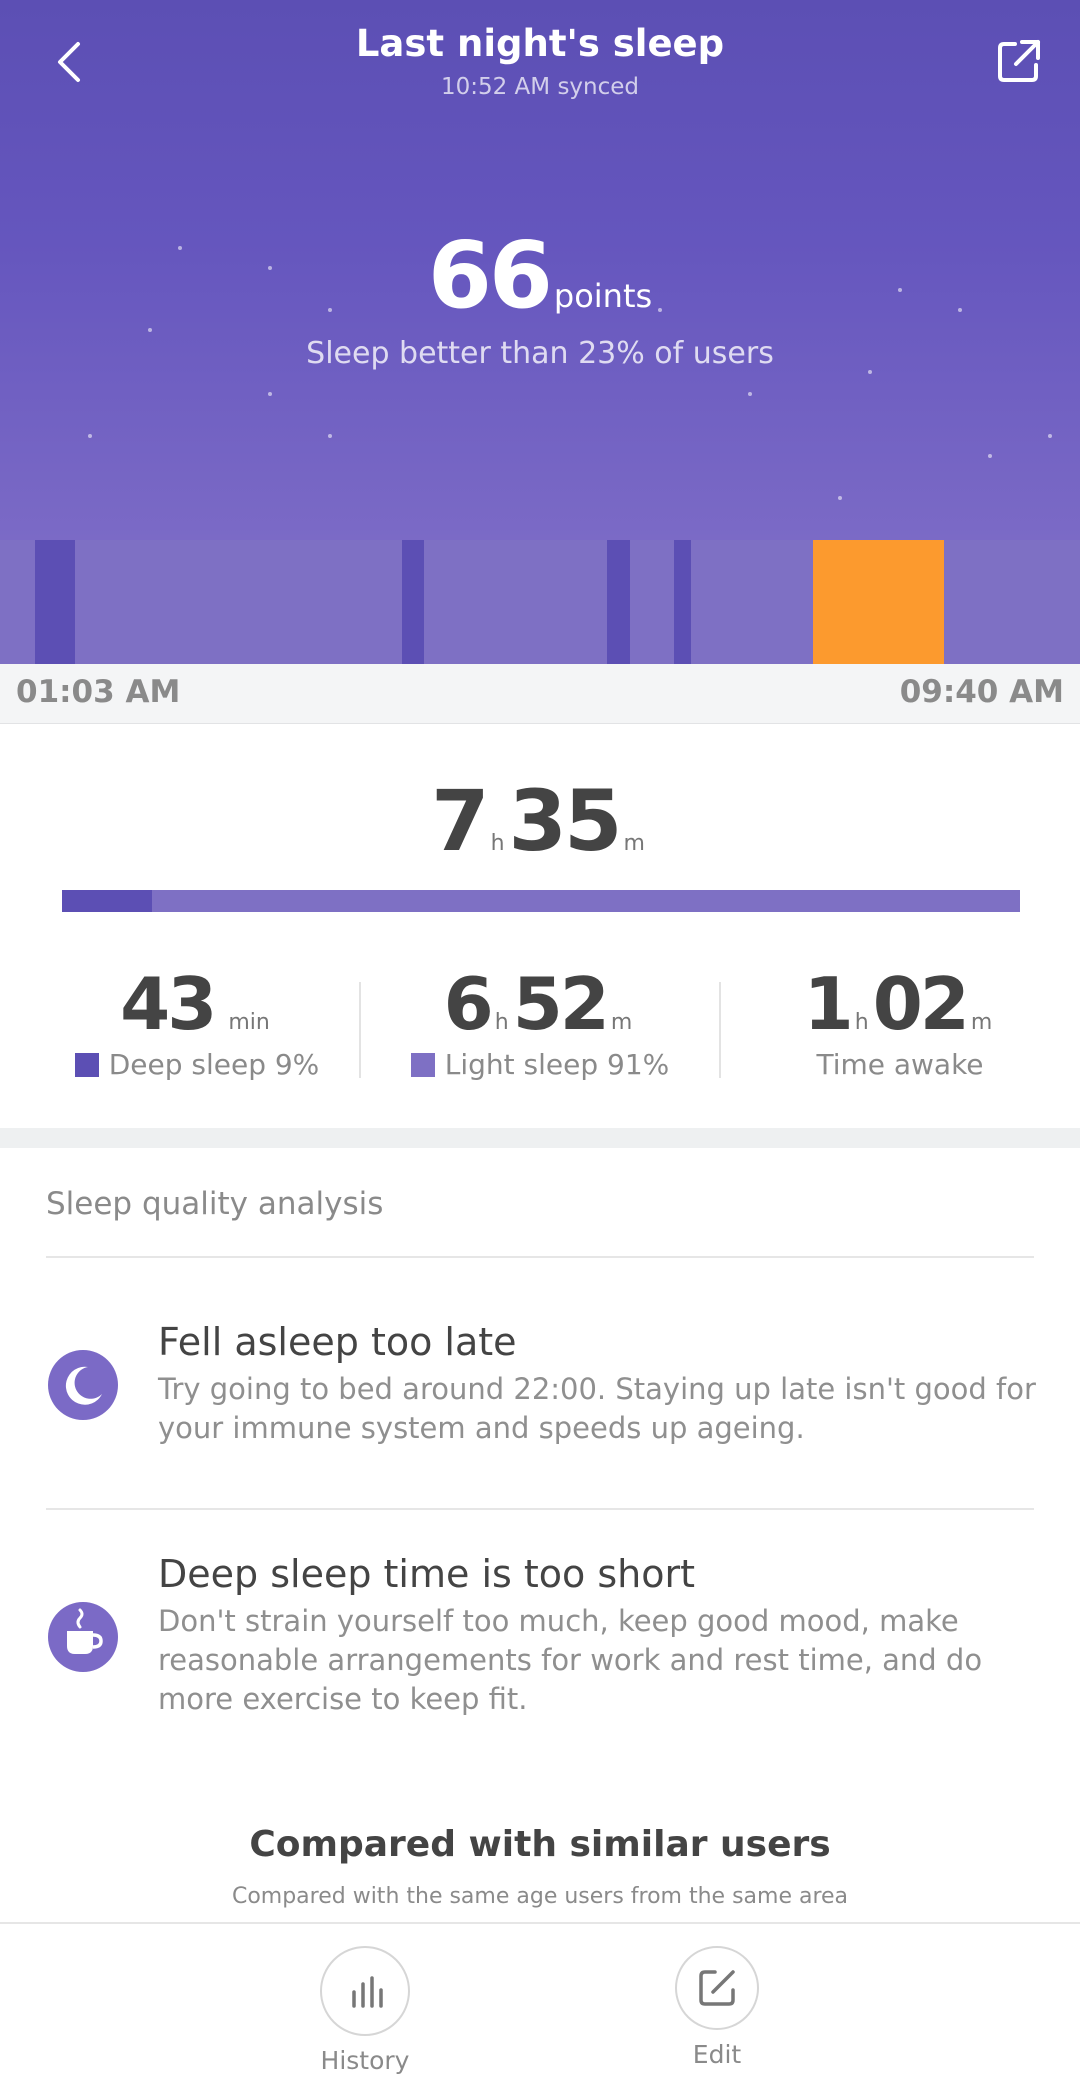  What do you see at coordinates (365, 1991) in the screenshot?
I see `bar-chart-icon` at bounding box center [365, 1991].